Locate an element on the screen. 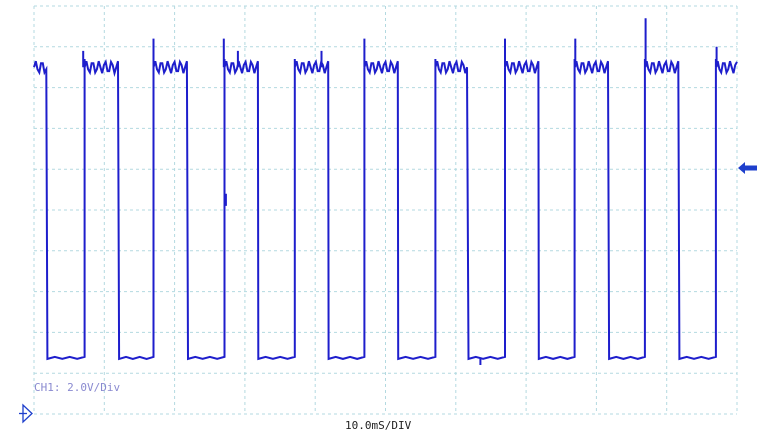 This screenshot has height=448, width=765. channel-scale-label: CH1: 2.0V/Div is located at coordinates (77, 387).